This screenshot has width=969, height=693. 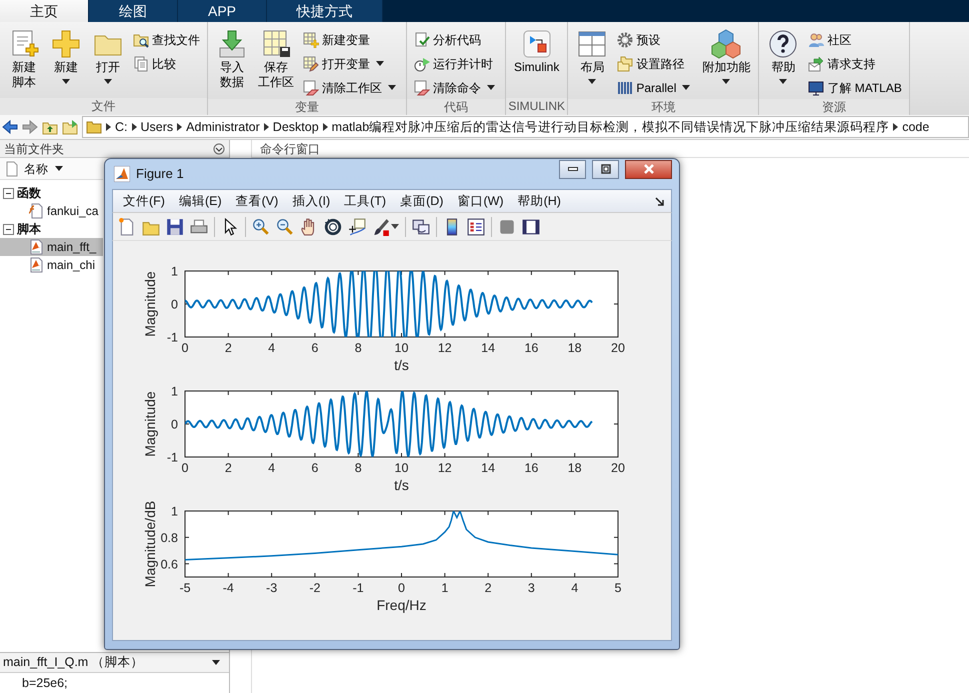 I want to click on path-segment: C:, so click(x=121, y=127).